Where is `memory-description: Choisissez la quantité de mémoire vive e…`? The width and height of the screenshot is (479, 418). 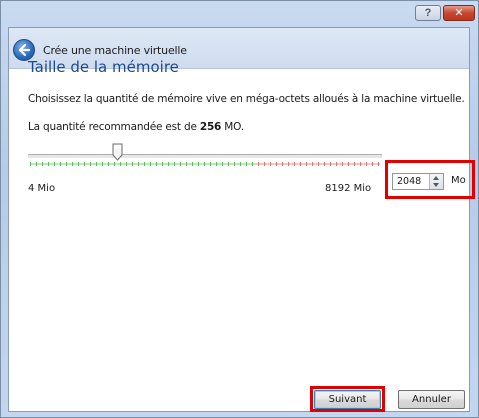
memory-description: Choisissez la quantité de mémoire vive e… is located at coordinates (246, 99).